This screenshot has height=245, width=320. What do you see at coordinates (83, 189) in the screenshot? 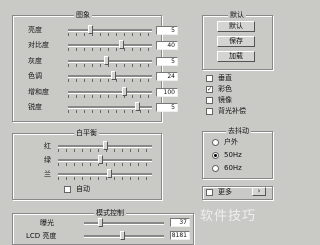
I see `auto-label: 自动` at bounding box center [83, 189].